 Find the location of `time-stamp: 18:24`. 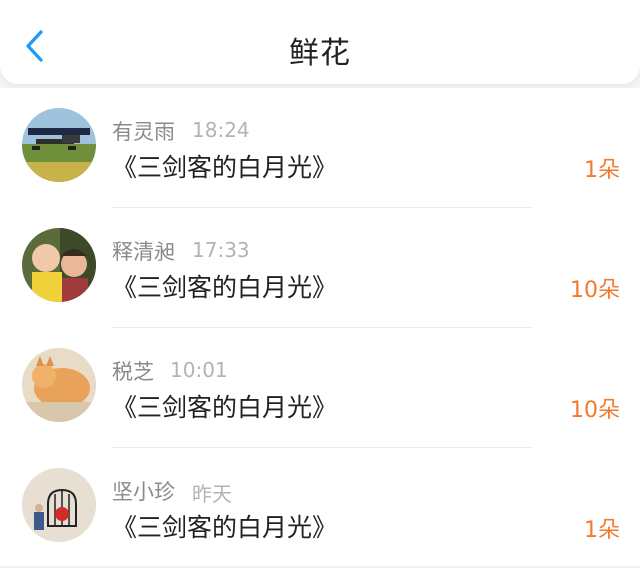

time-stamp: 18:24 is located at coordinates (221, 130).